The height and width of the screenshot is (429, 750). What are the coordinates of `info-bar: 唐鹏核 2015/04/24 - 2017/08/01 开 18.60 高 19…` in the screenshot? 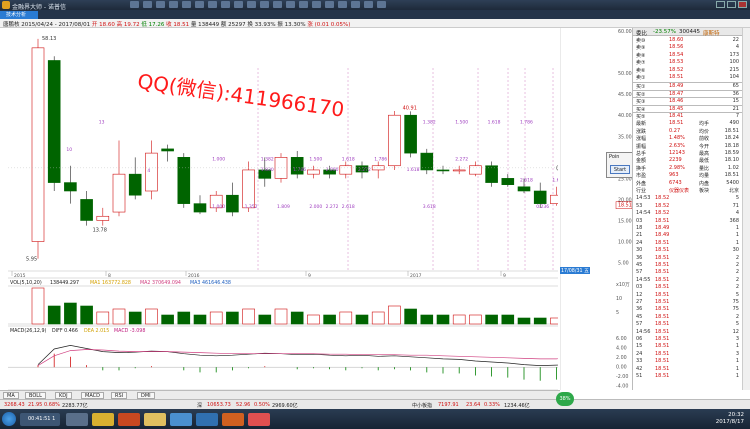 It's located at (375, 23).